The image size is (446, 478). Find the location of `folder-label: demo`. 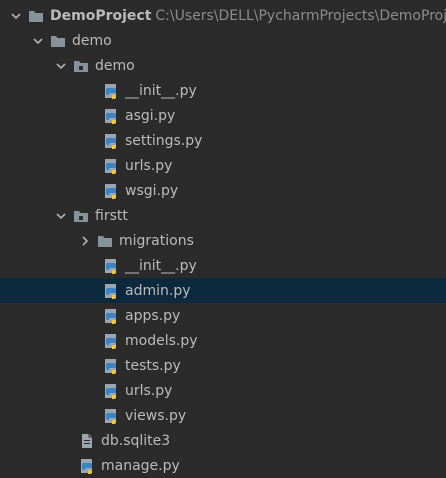

folder-label: demo is located at coordinates (92, 40).